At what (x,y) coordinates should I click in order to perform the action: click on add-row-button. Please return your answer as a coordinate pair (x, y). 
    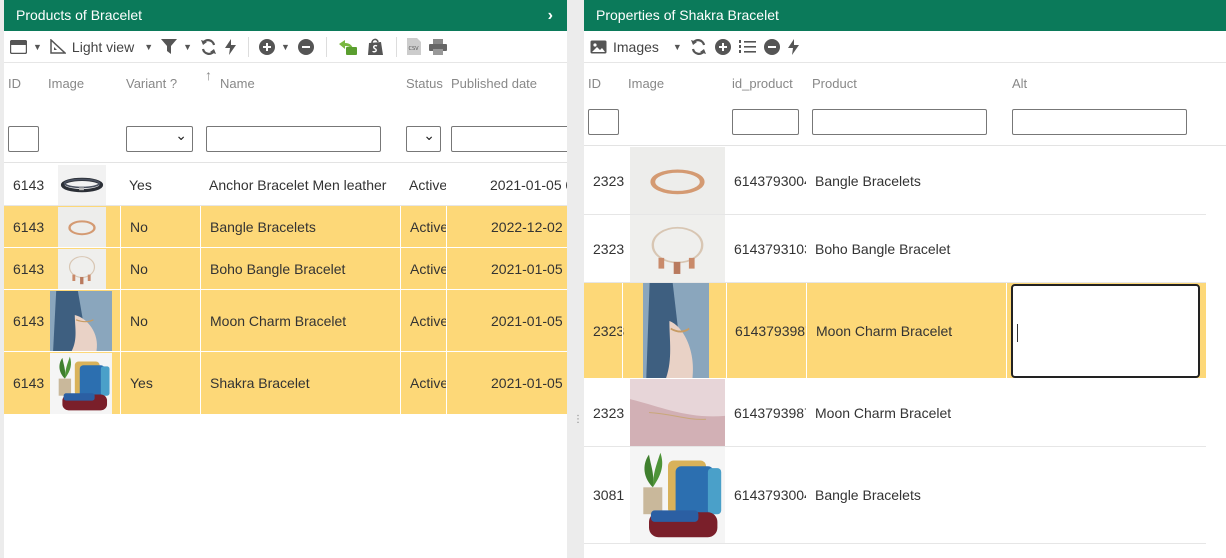
    Looking at the image, I should click on (722, 46).